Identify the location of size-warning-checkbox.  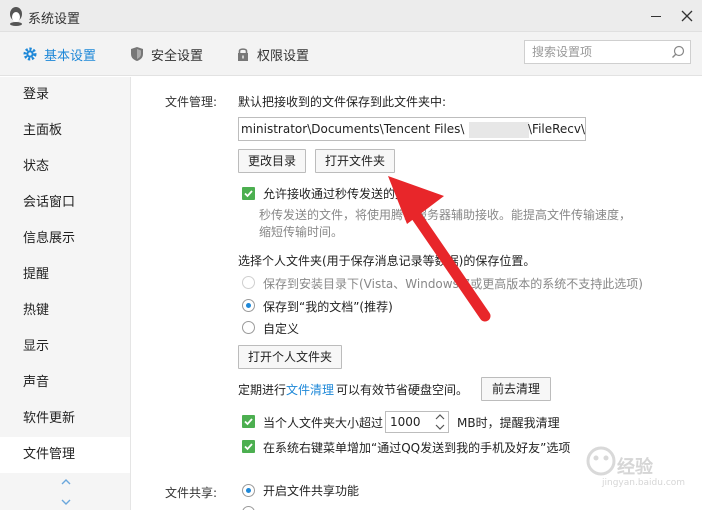
(248, 421).